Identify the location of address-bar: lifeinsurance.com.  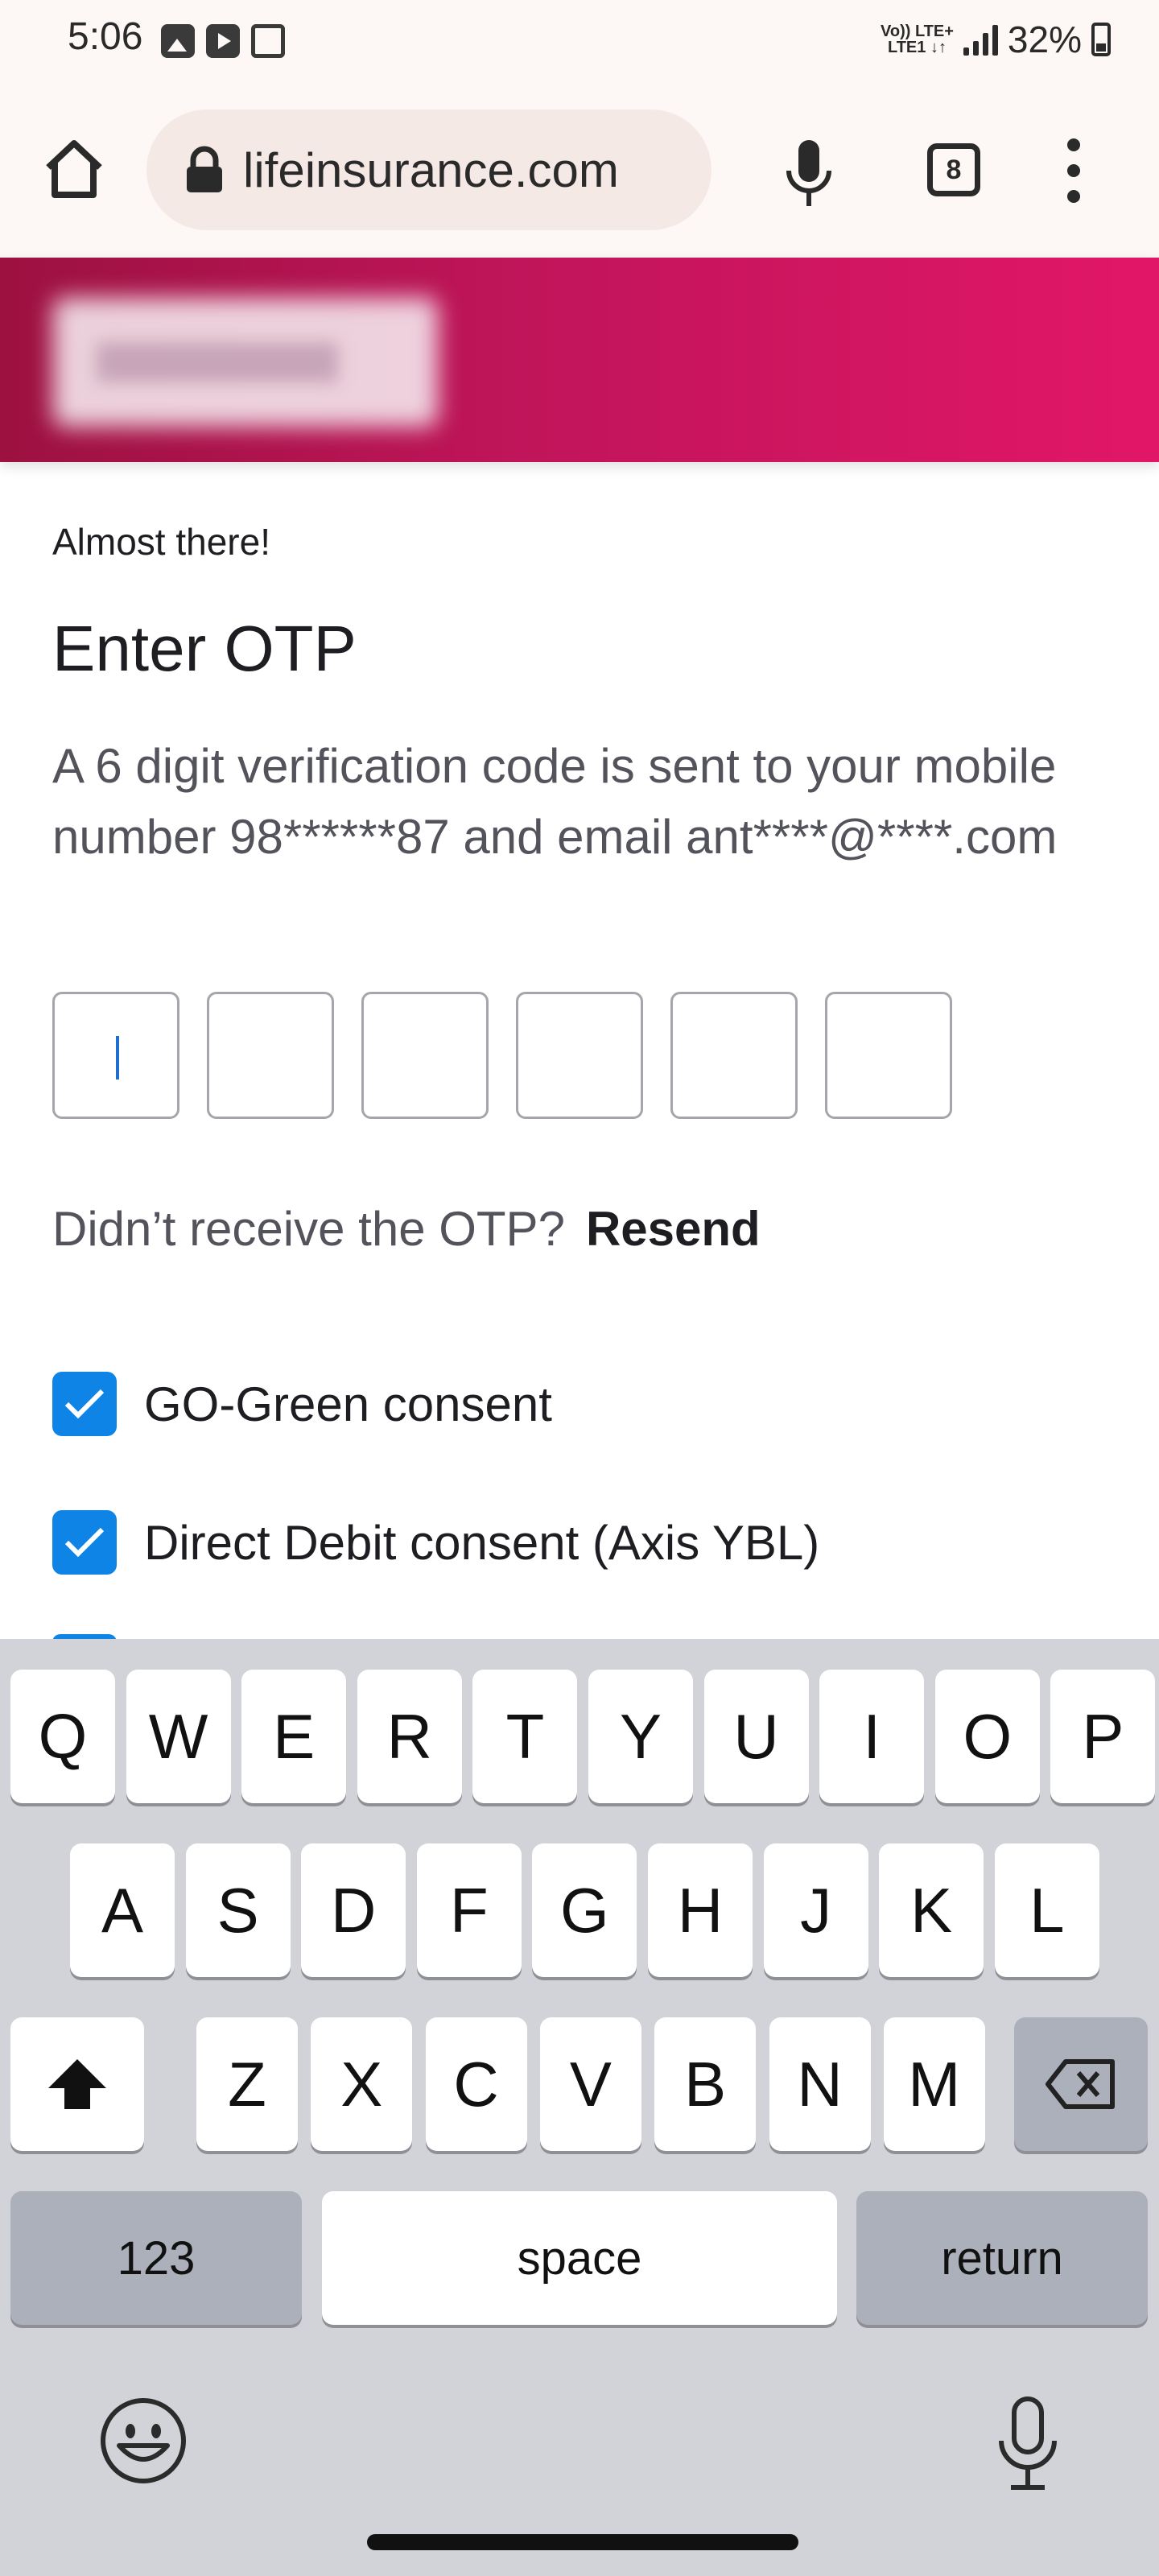
(428, 169).